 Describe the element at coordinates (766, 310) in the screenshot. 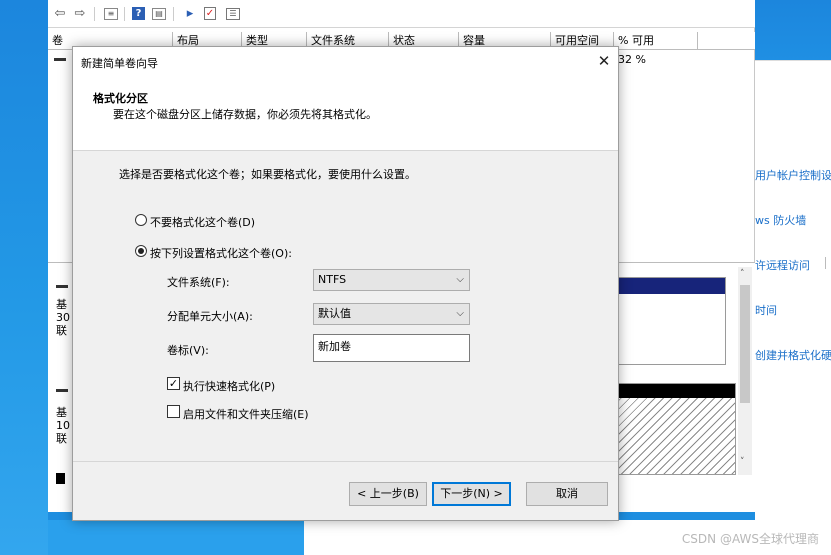

I see `link-time: 时间` at that location.